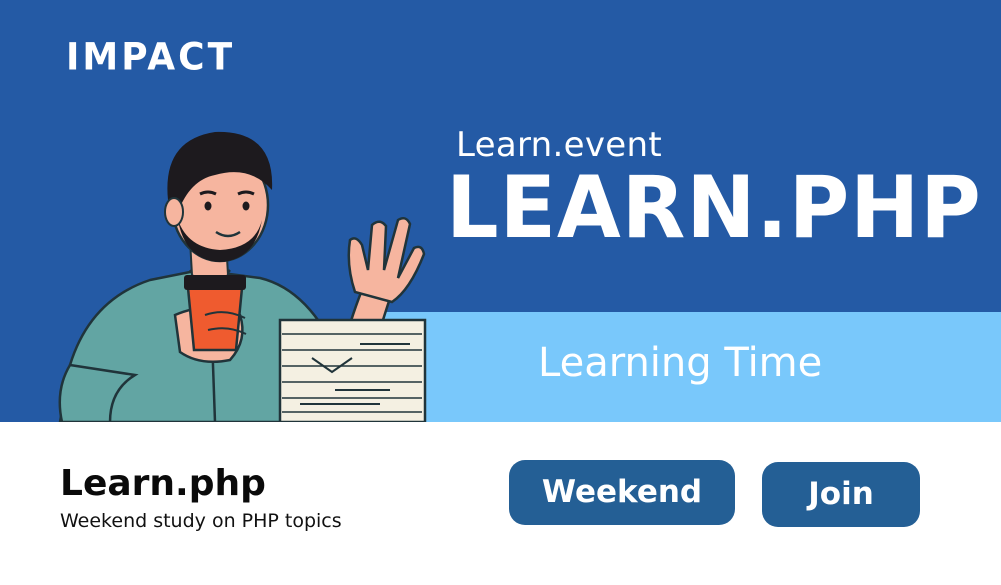 Image resolution: width=1001 pixels, height=585 pixels. I want to click on left-eye, so click(208, 206).